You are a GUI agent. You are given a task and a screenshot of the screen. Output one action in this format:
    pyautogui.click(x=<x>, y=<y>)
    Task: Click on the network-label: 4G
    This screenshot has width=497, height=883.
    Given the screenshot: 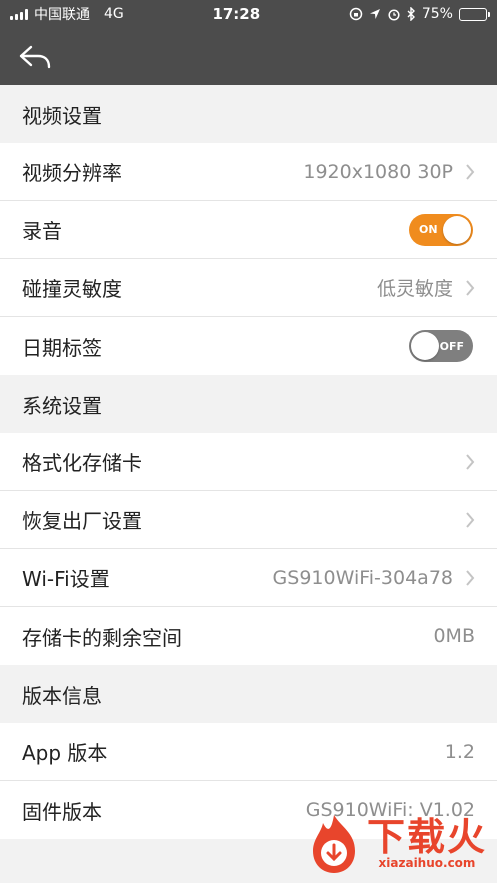 What is the action you would take?
    pyautogui.click(x=114, y=14)
    